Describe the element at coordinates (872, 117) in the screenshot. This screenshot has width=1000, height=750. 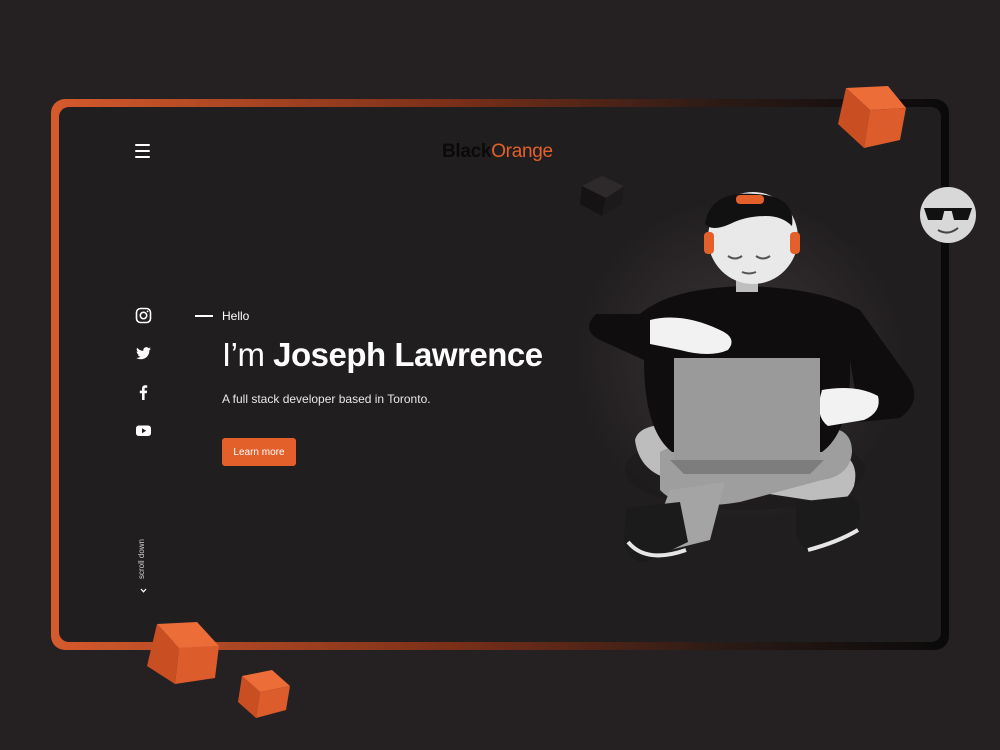
I see `orange-cube-top-right` at that location.